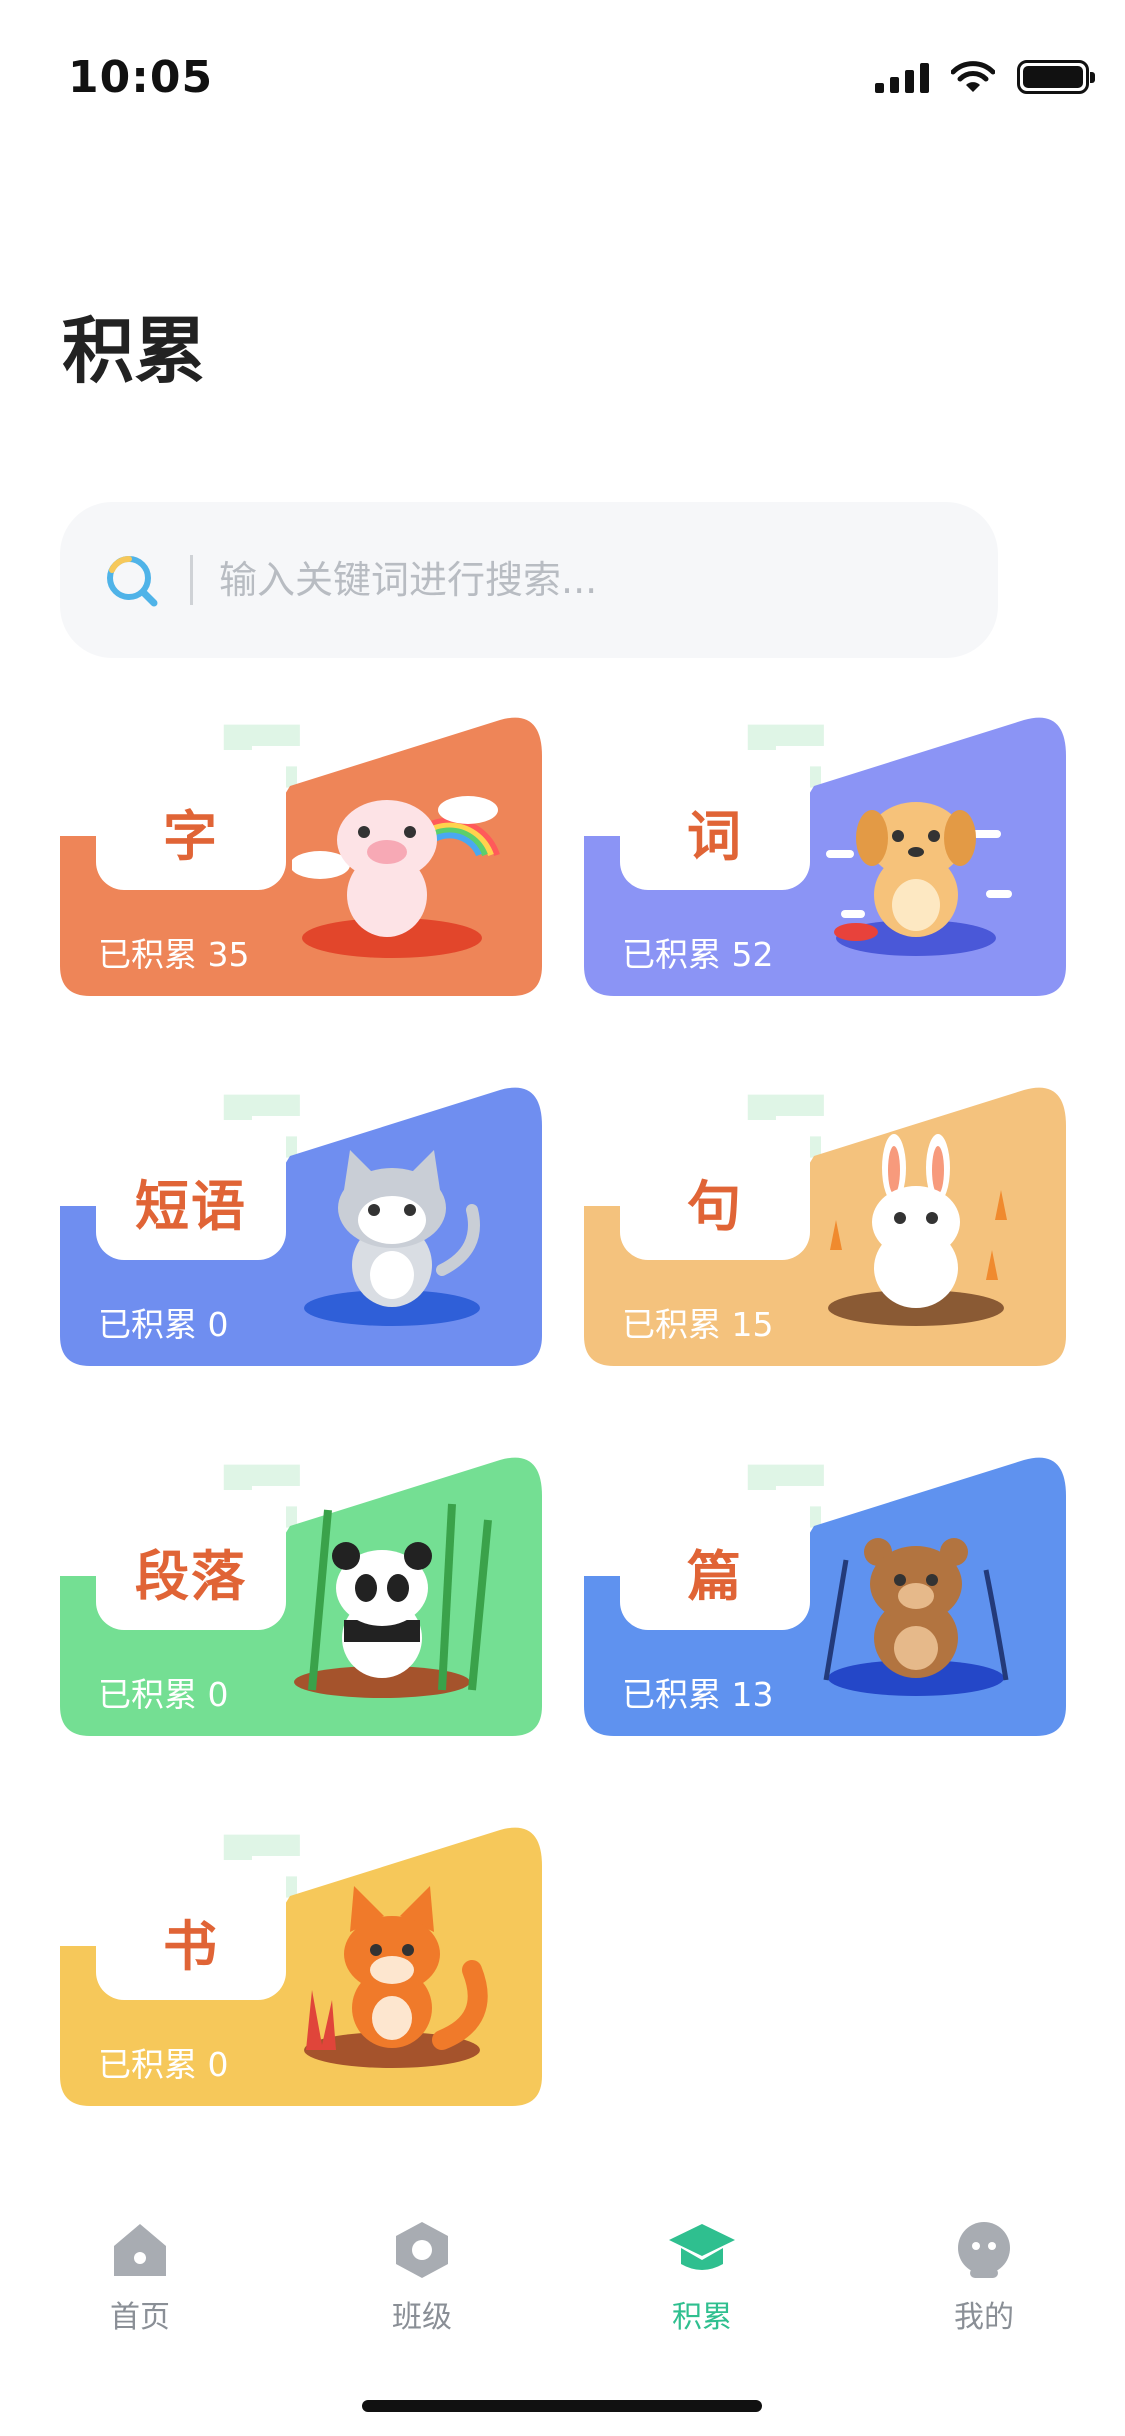 The width and height of the screenshot is (1125, 2436). I want to click on status-time: 10:05, so click(141, 77).